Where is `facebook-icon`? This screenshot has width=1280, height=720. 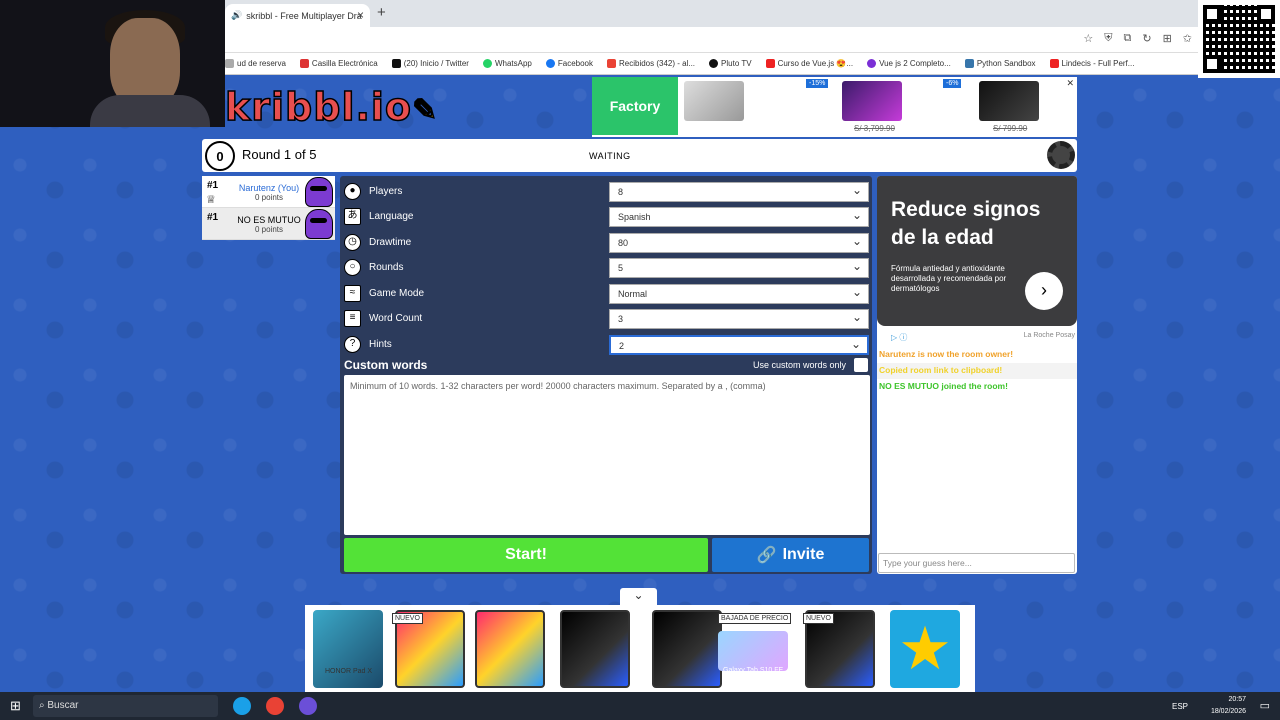 facebook-icon is located at coordinates (550, 63).